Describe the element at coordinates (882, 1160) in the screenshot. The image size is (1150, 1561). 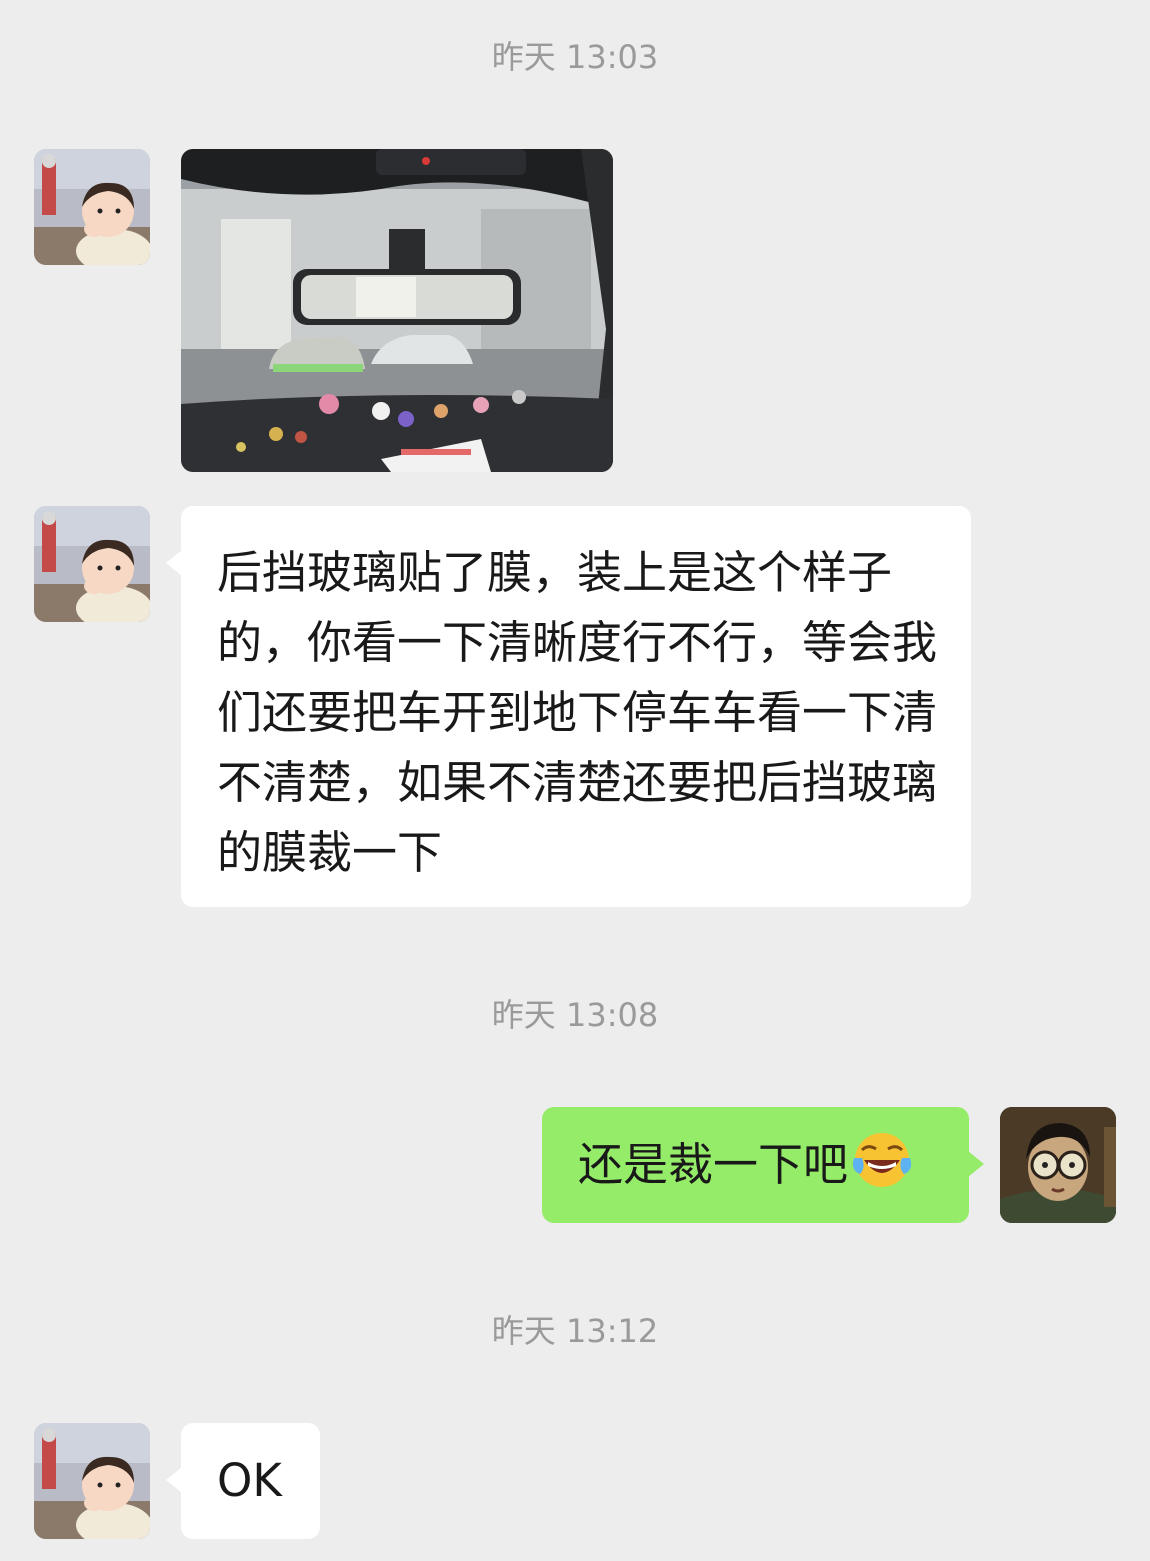
I see `tears-of-joy-emoji` at that location.